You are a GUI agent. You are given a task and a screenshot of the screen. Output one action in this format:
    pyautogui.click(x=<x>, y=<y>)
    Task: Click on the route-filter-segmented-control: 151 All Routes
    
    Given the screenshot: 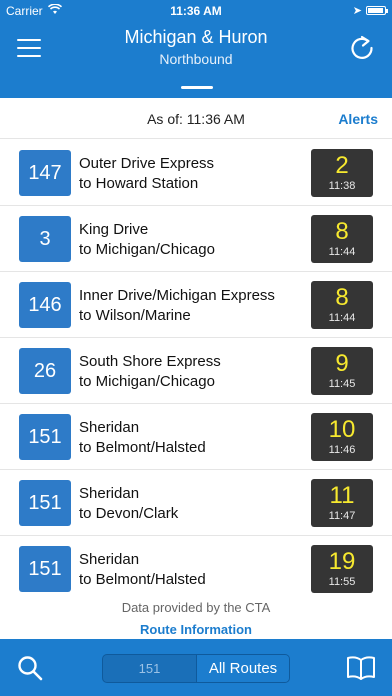 What is the action you would take?
    pyautogui.click(x=196, y=668)
    